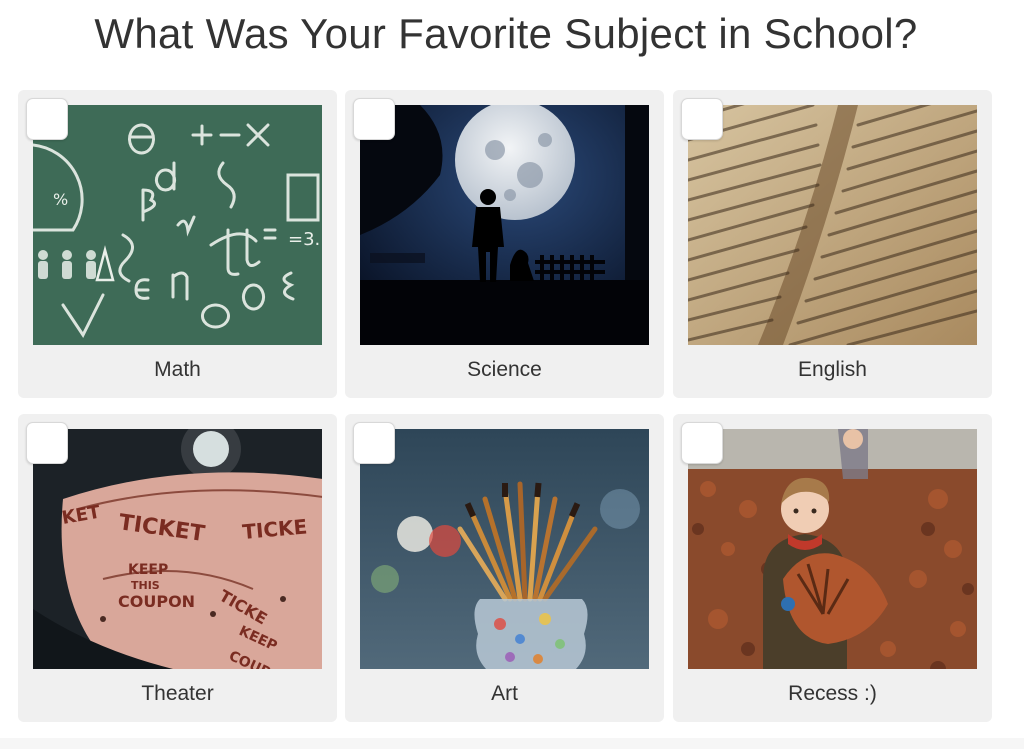 This screenshot has height=749, width=1024. I want to click on option-card-science: Science, so click(504, 244).